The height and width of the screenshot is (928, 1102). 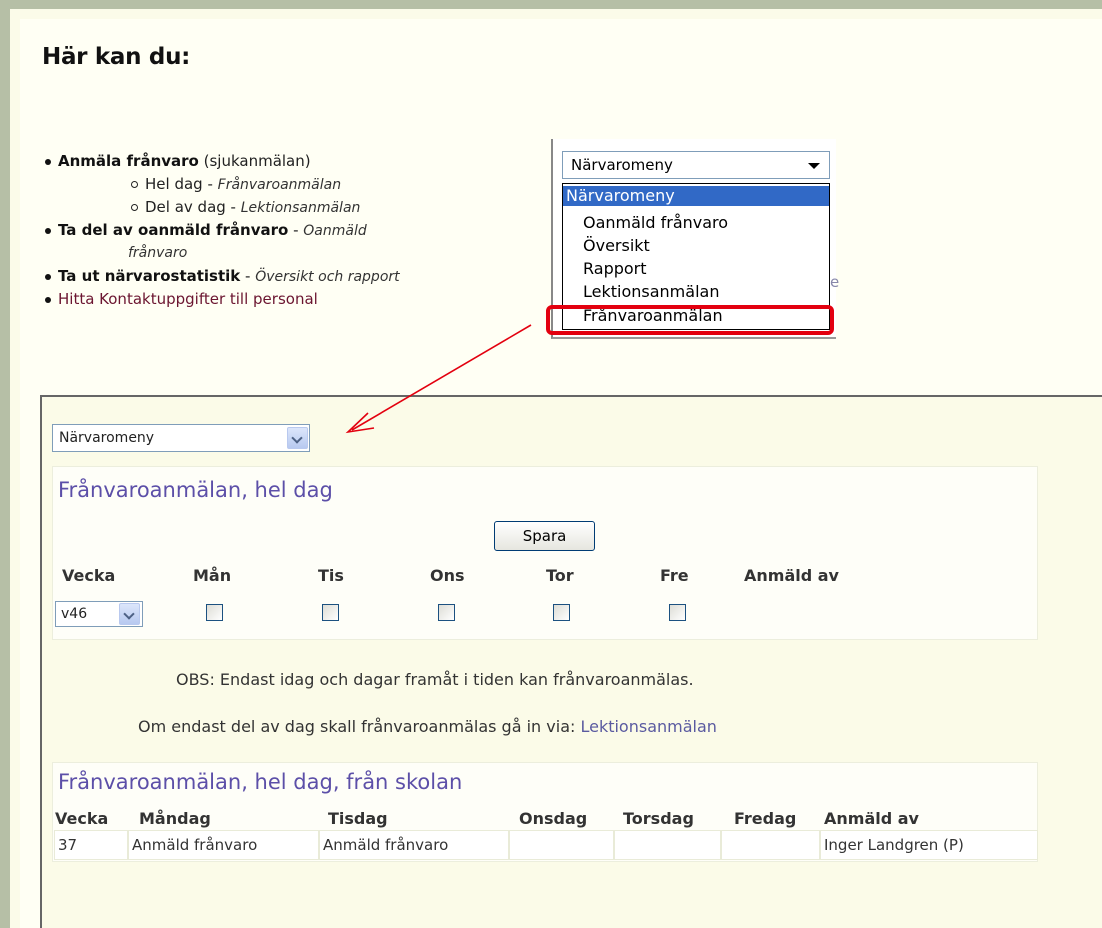 I want to click on red-arrowhead-icon, so click(x=360, y=423).